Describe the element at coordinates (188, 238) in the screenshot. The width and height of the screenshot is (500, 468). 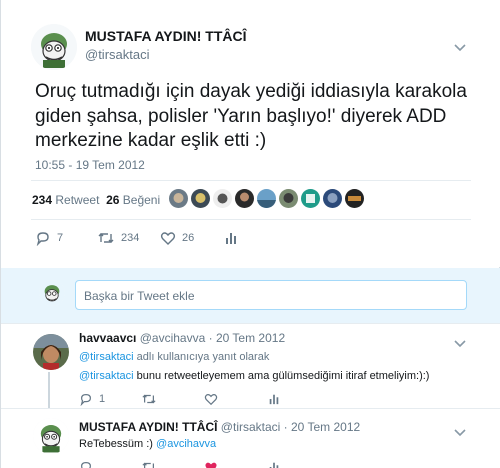
I see `like-action-count: 26` at that location.